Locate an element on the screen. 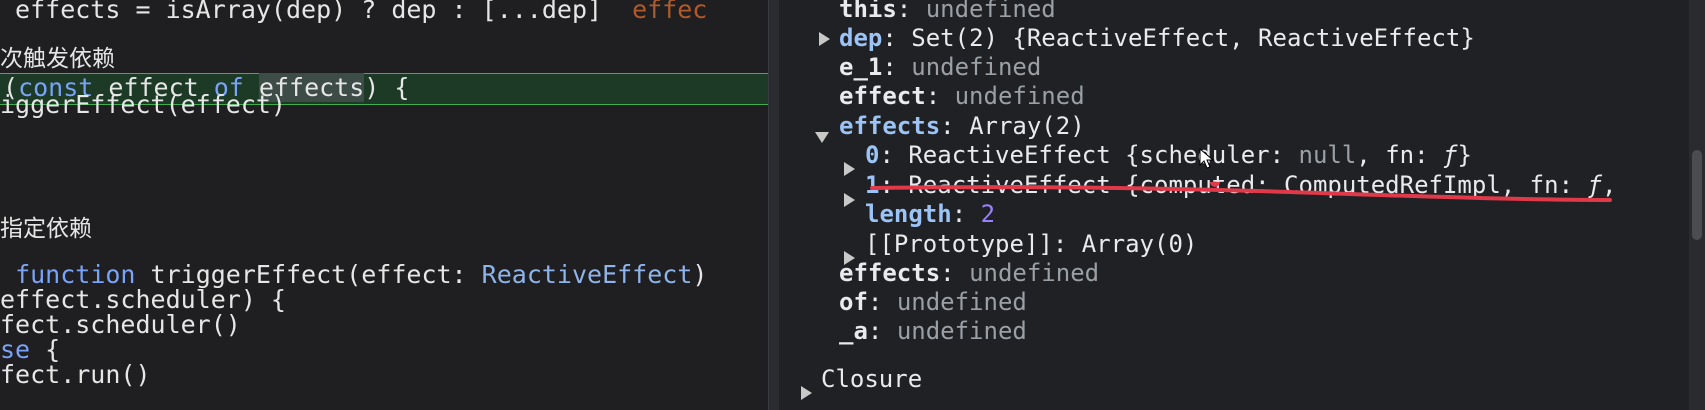 This screenshot has height=410, width=1705. scope-var-effects: effects: Array(2) is located at coordinates (962, 126).